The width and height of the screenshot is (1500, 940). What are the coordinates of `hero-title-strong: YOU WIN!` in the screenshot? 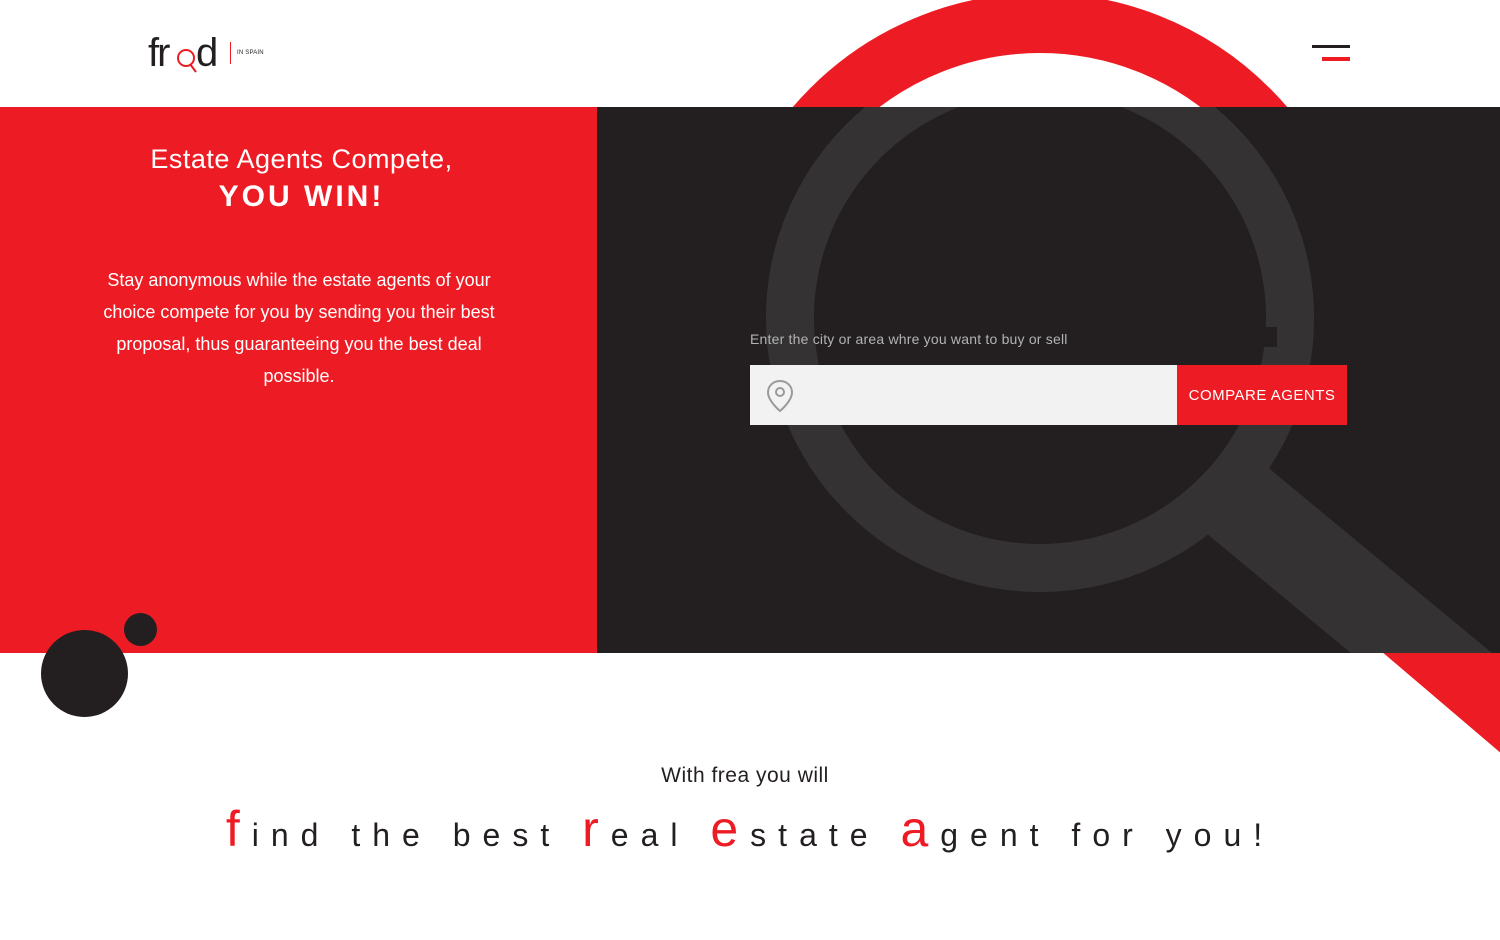 It's located at (301, 196).